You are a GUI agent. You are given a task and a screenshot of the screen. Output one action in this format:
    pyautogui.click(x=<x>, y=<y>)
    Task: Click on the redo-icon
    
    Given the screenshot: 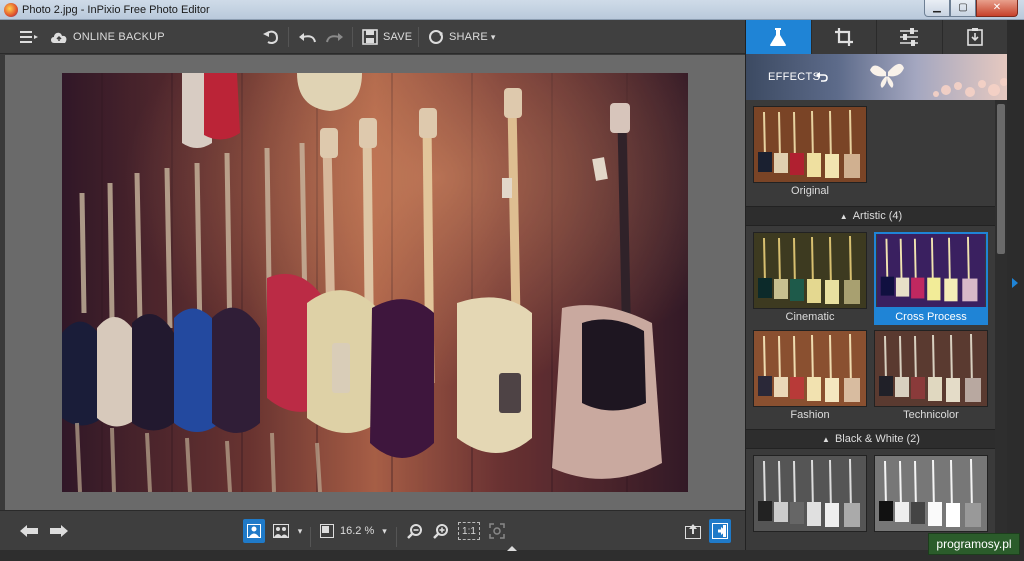 What is the action you would take?
    pyautogui.click(x=334, y=38)
    